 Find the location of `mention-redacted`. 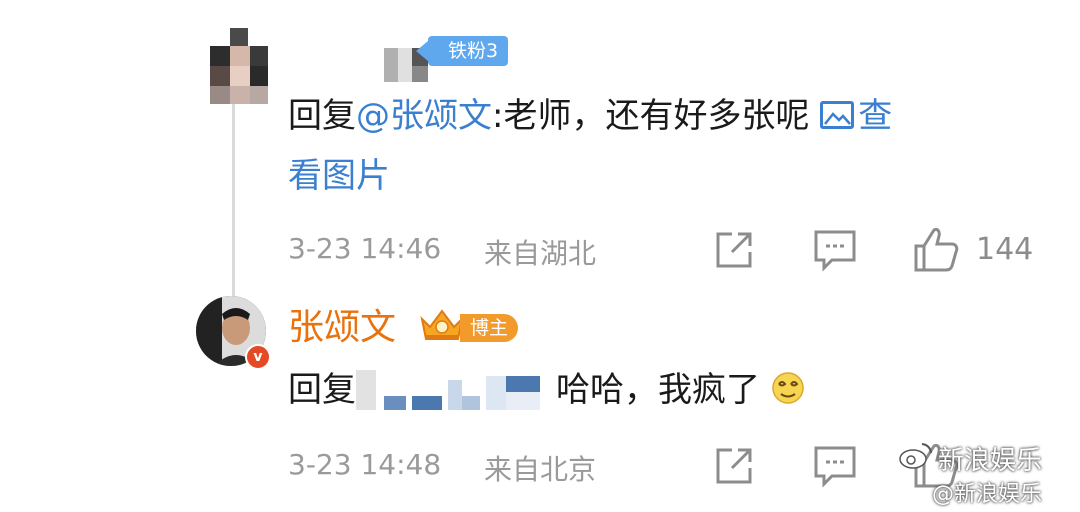

mention-redacted is located at coordinates (456, 391).